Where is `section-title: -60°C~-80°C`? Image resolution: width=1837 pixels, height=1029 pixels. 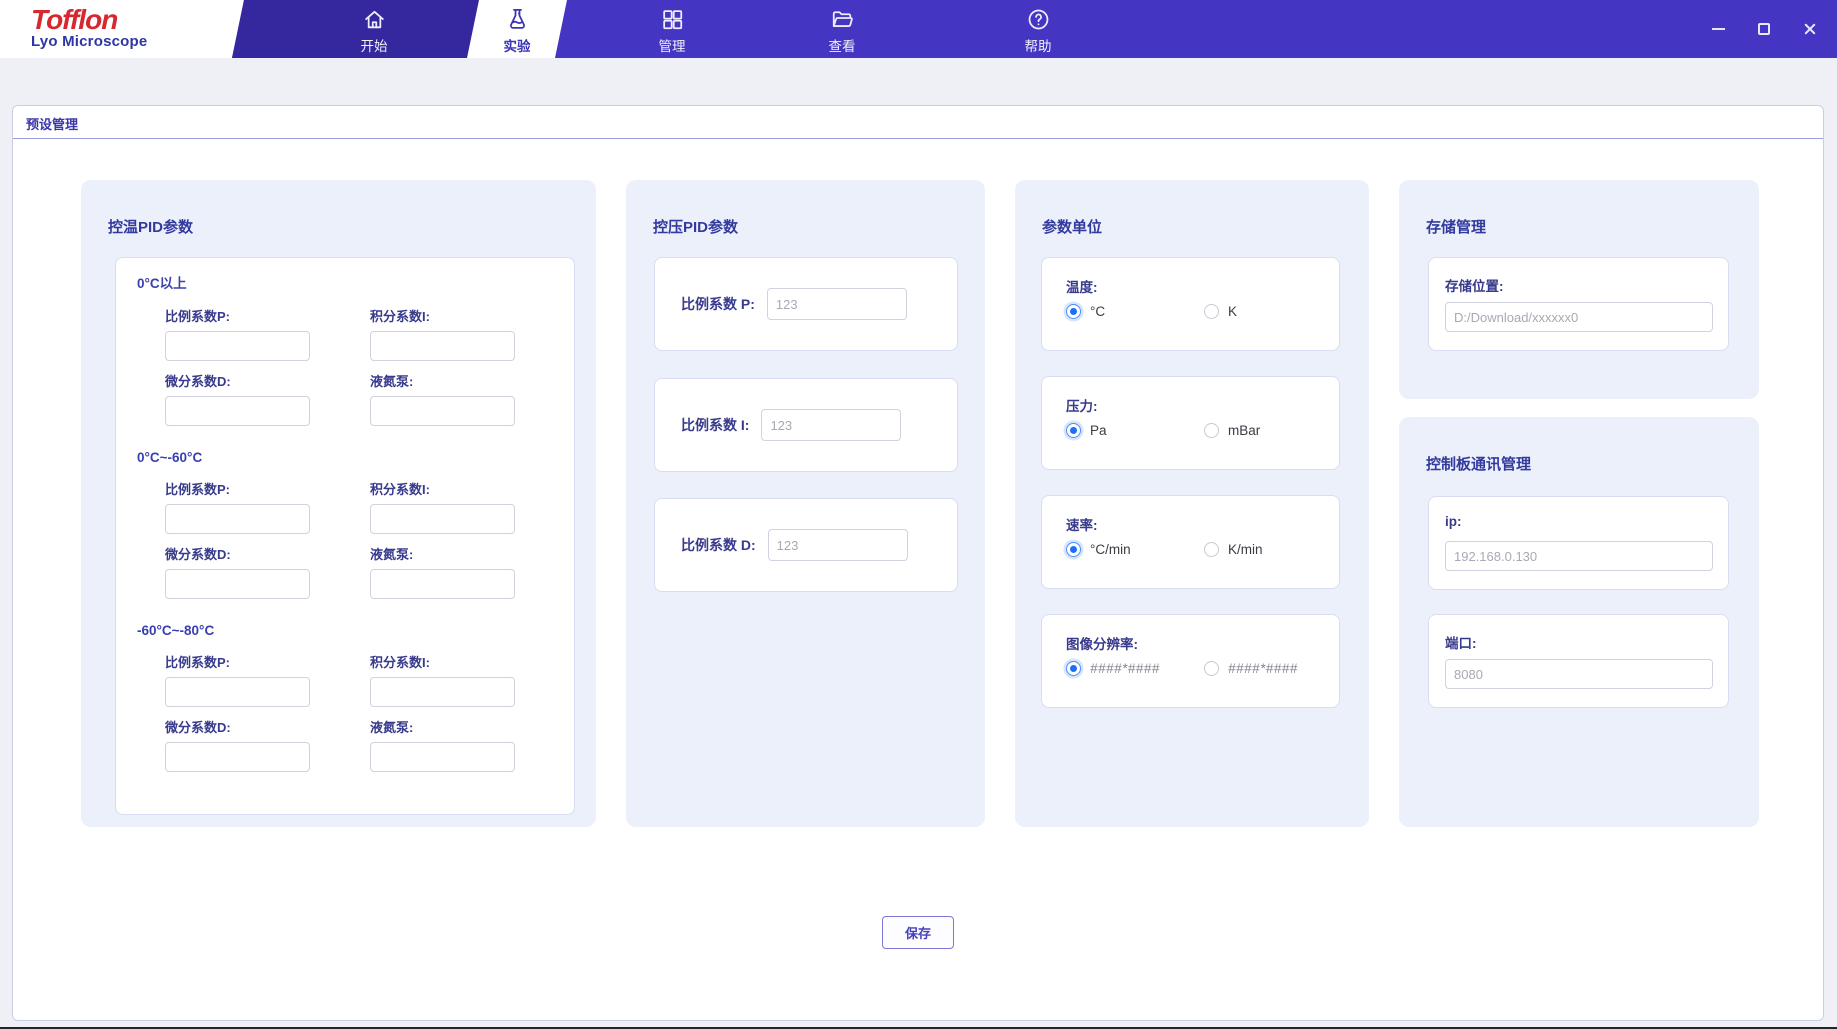
section-title: -60°C~-80°C is located at coordinates (176, 630).